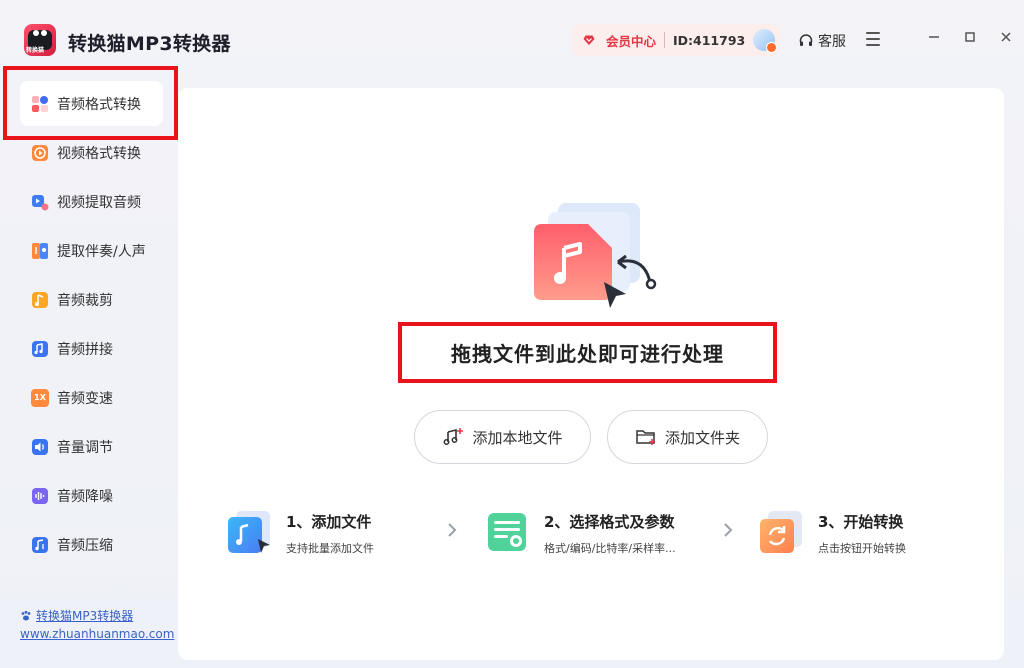 The image size is (1024, 668). I want to click on volume-icon, so click(40, 447).